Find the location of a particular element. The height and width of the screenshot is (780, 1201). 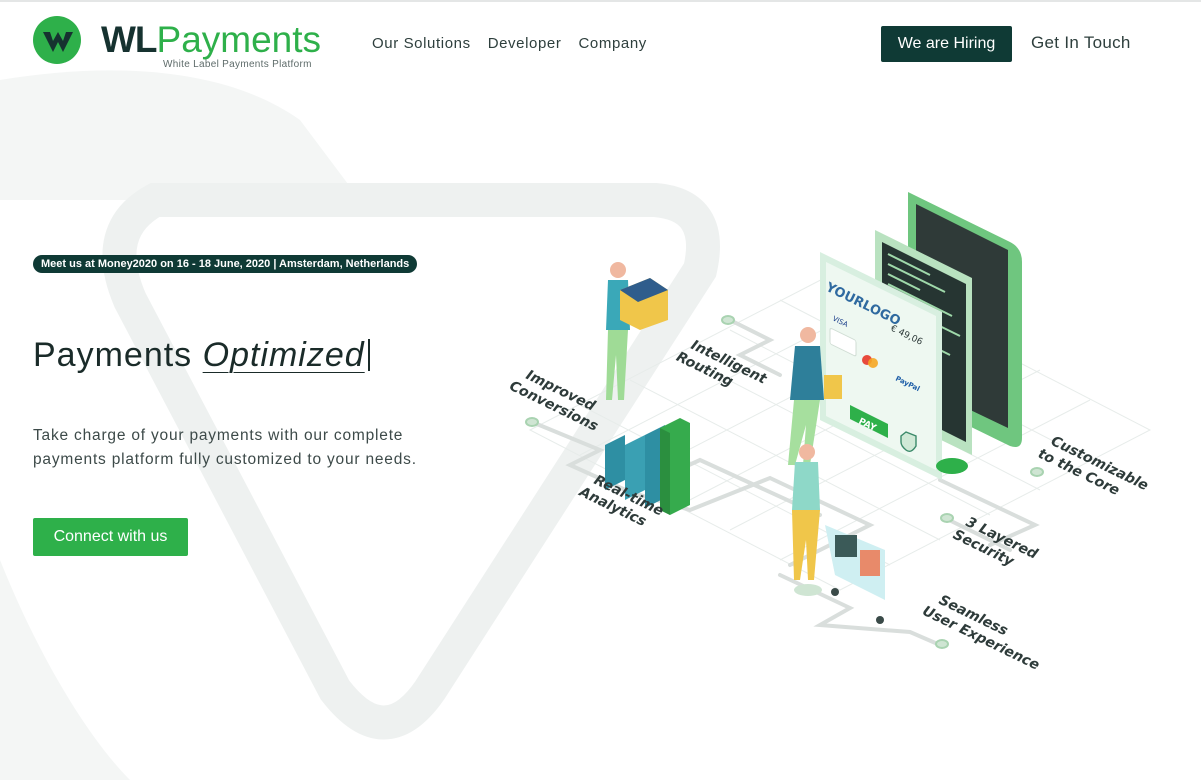

brand-tagline: White Label Payments Platform is located at coordinates (237, 64).